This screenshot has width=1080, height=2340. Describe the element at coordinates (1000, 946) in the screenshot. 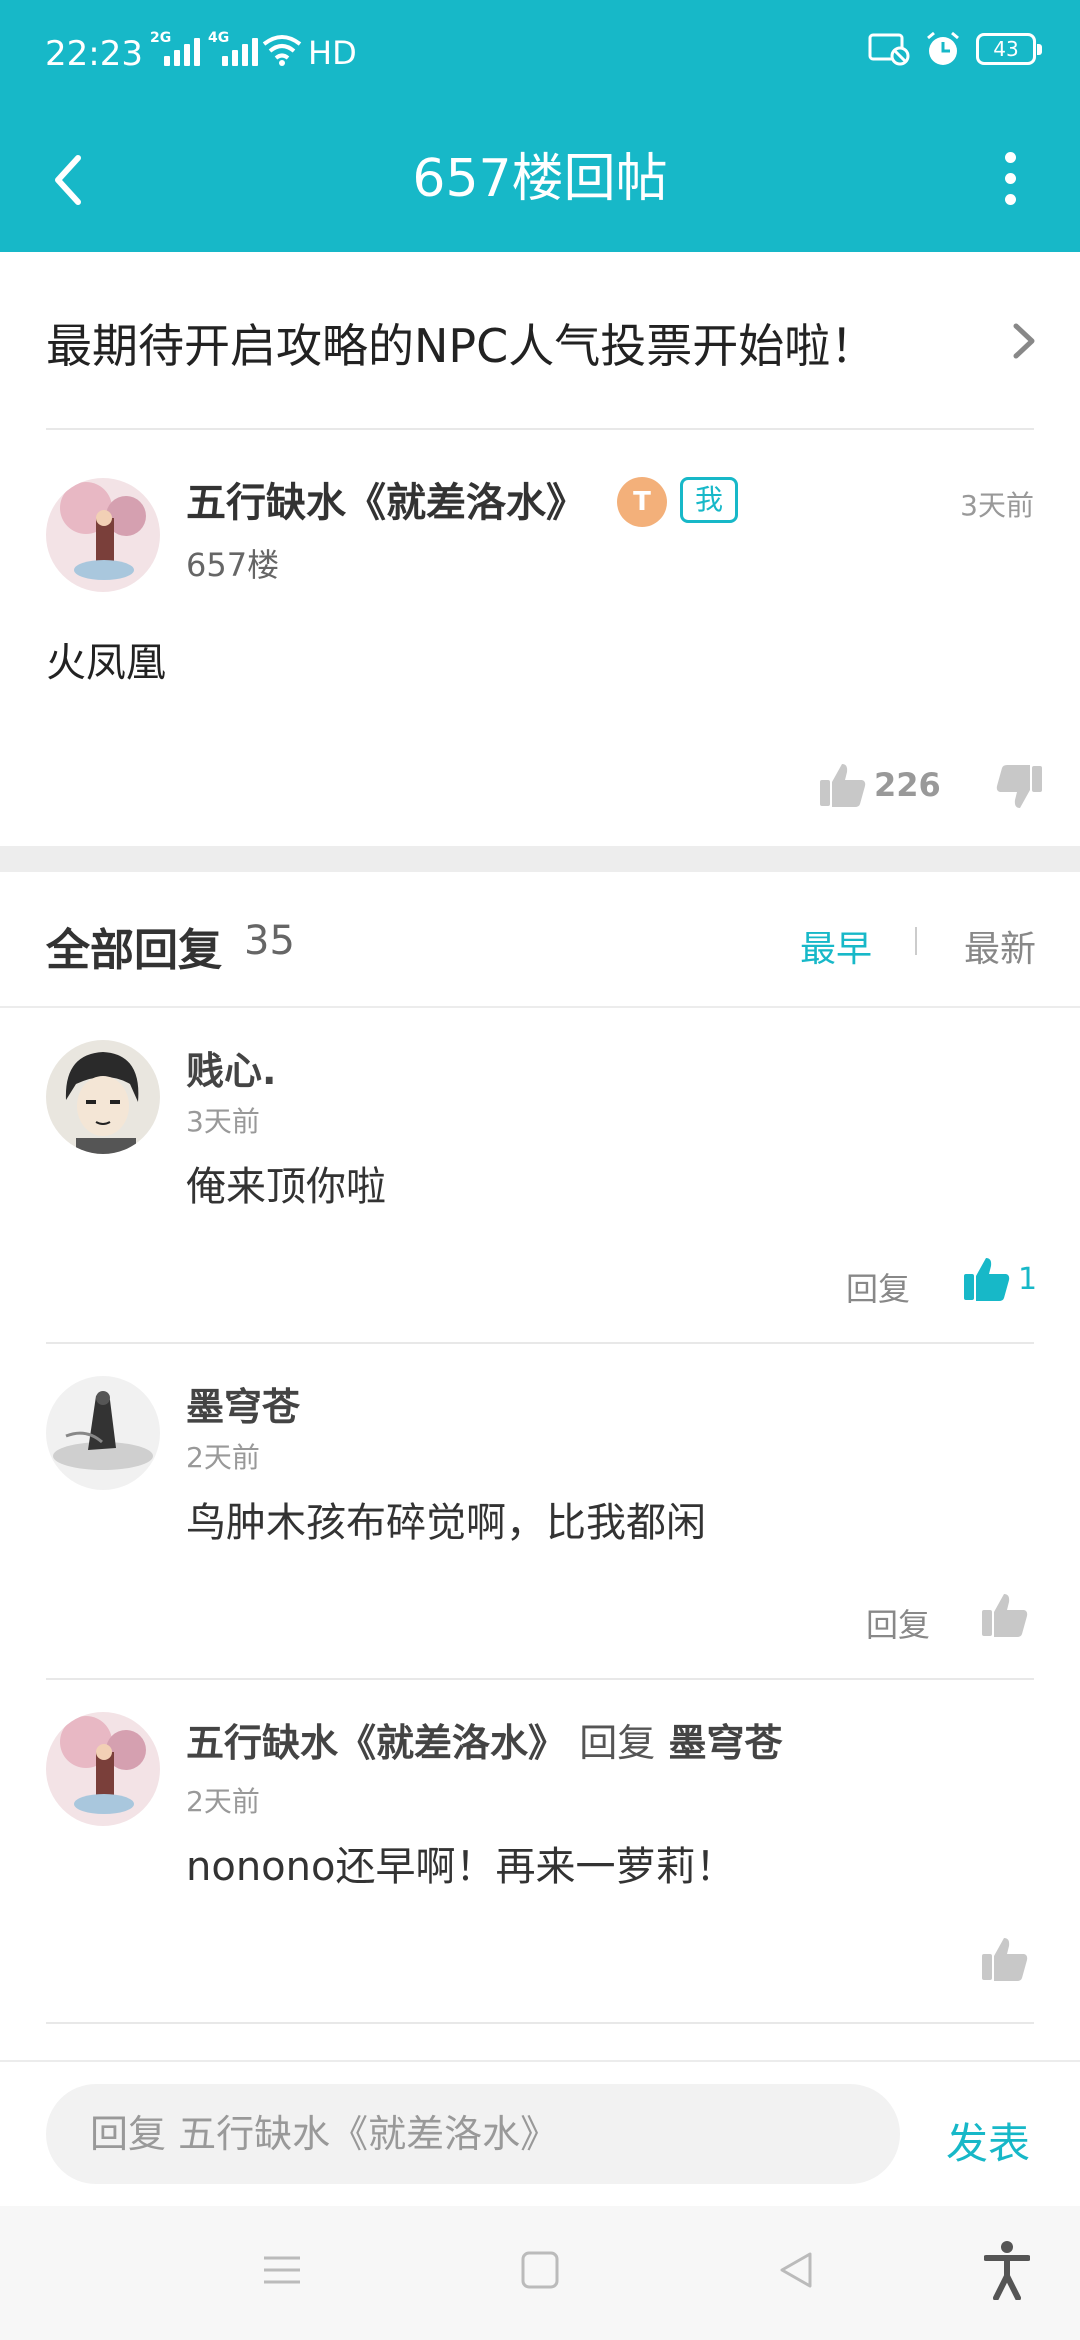

I see `sort-latest-tab: 最新` at that location.